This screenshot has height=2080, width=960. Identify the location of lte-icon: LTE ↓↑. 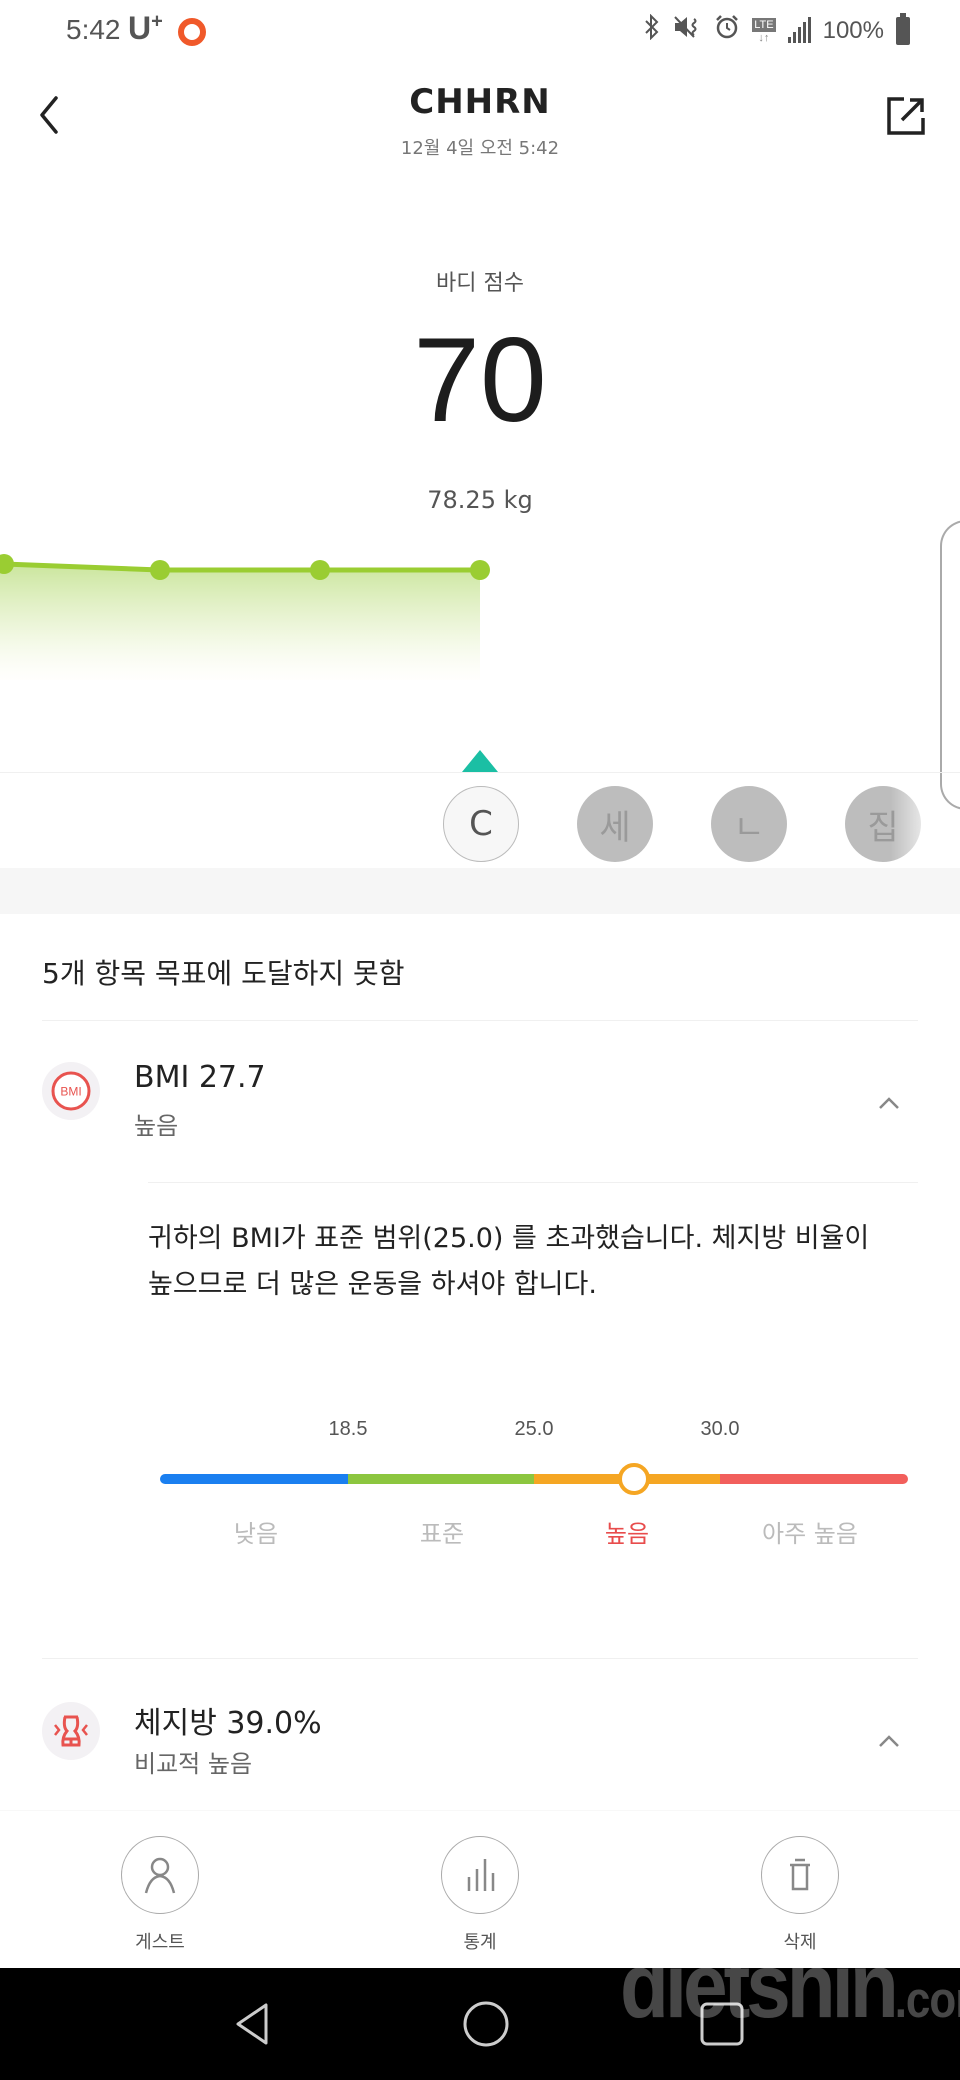
(764, 30).